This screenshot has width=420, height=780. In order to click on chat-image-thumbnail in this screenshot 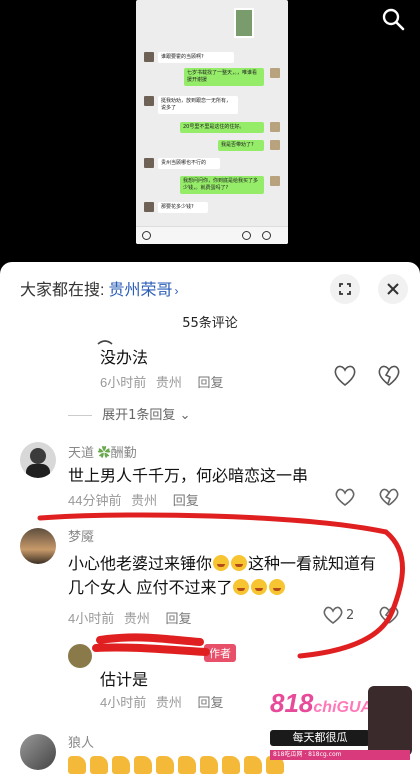, I will do `click(244, 23)`.